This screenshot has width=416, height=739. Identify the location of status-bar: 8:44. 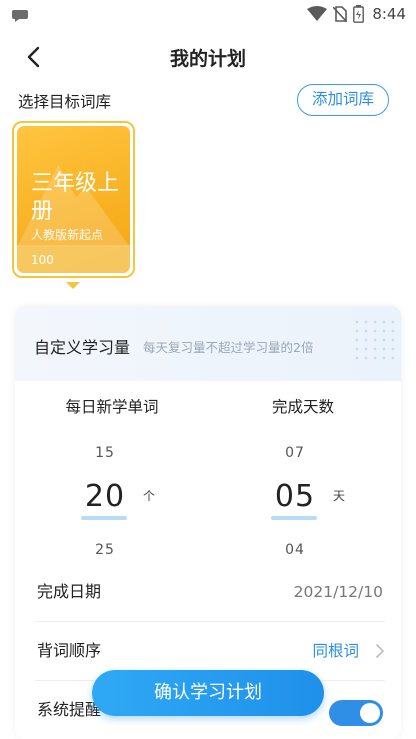
(208, 15).